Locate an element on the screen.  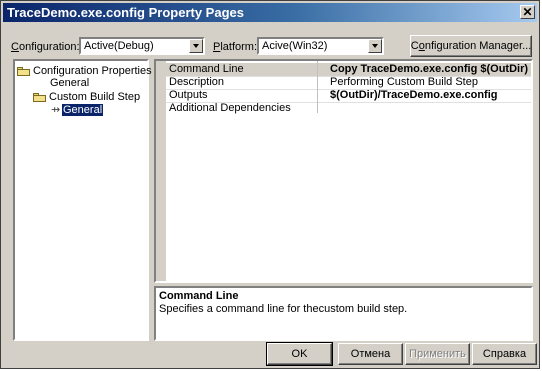
title-bar: TraceDemo.exe.config Property Pages ✕ is located at coordinates (270, 12).